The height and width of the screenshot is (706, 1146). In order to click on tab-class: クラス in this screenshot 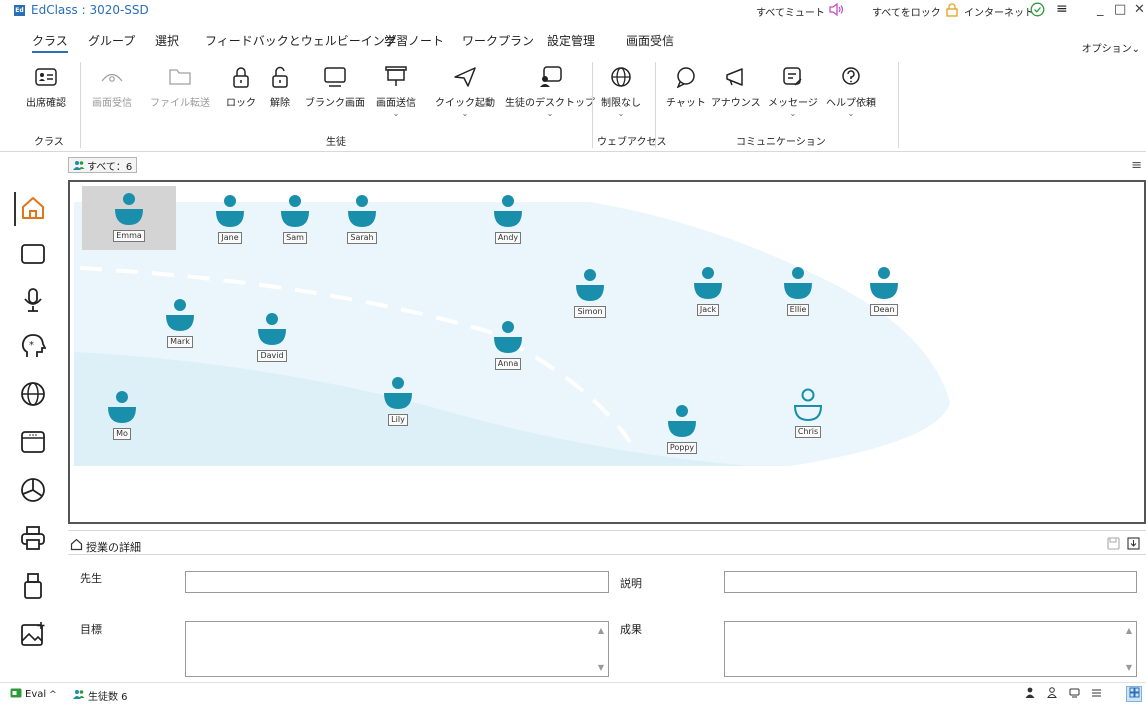, I will do `click(50, 42)`.